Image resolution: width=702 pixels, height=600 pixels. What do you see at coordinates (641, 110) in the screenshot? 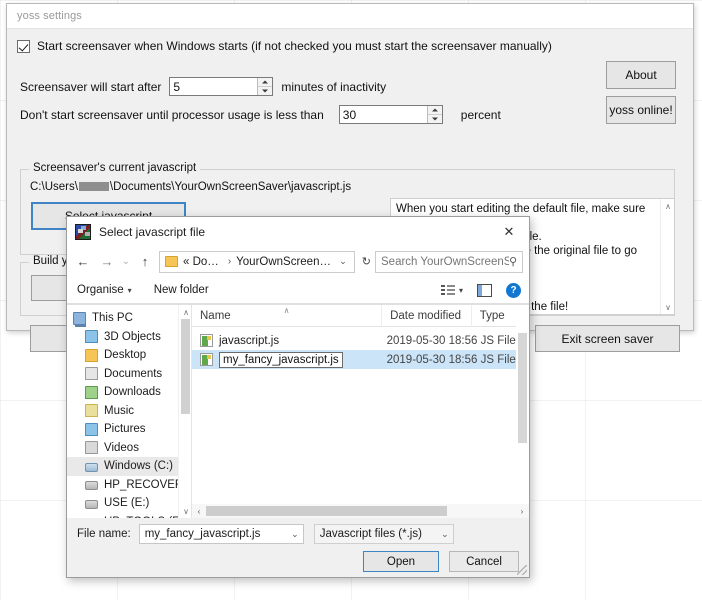
I see `yoss-online-button: yoss online!` at bounding box center [641, 110].